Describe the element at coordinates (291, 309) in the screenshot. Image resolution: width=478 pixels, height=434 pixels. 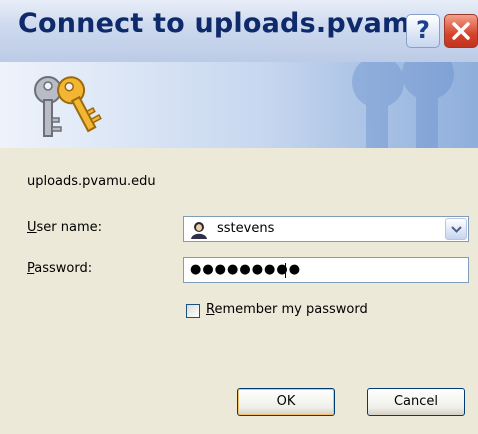
I see `remember-label-text: emember my password` at that location.